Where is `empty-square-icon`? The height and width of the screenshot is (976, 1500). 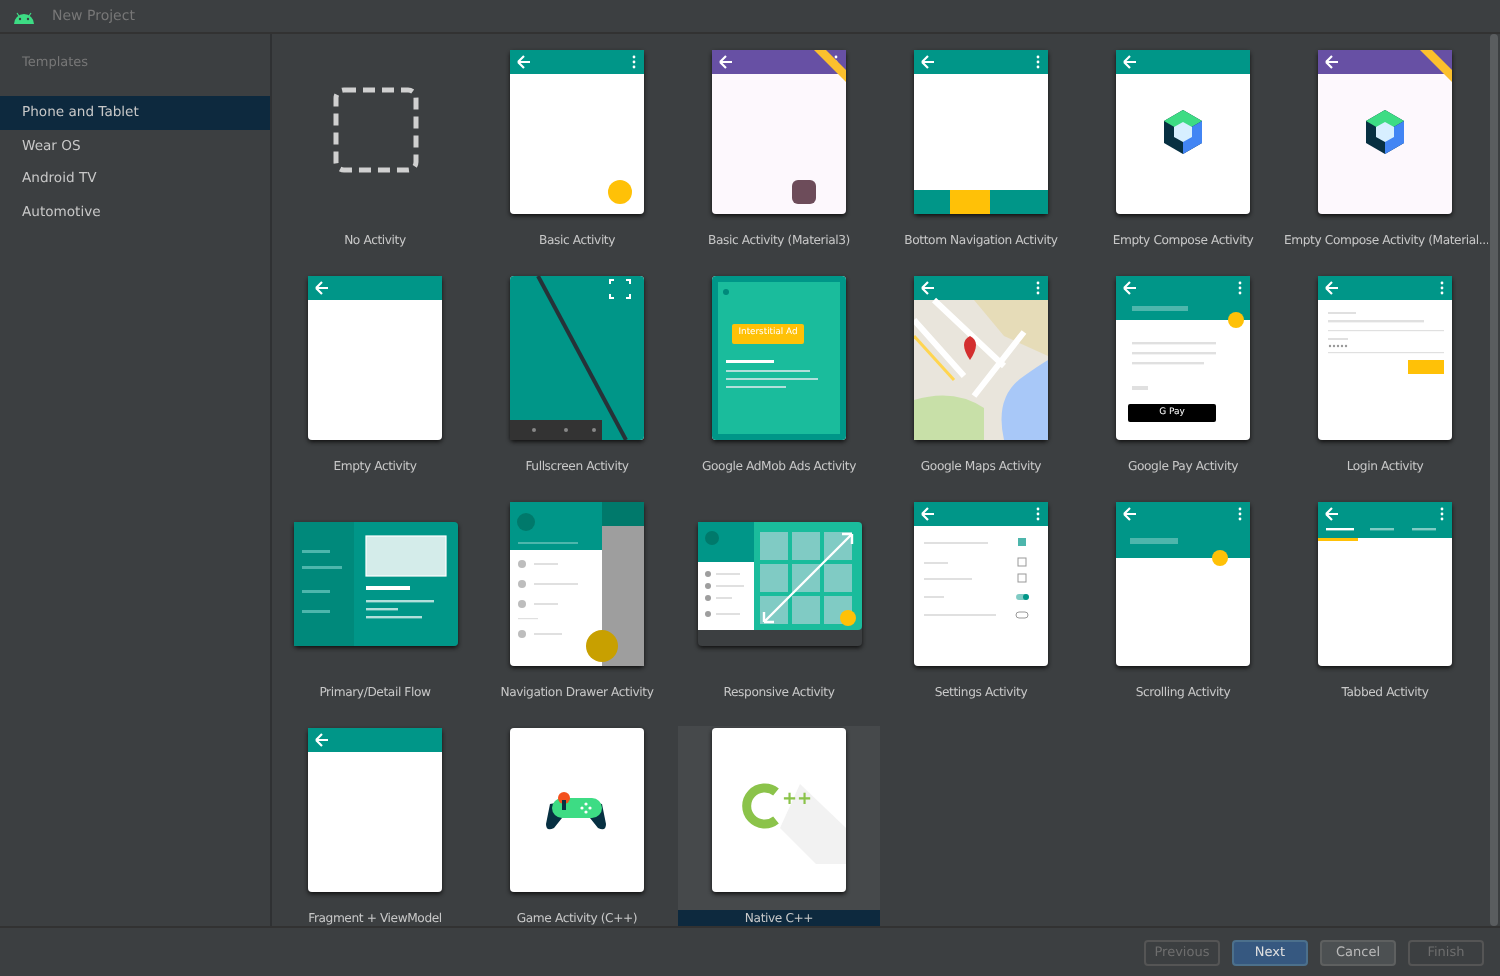
empty-square-icon is located at coordinates (375, 130).